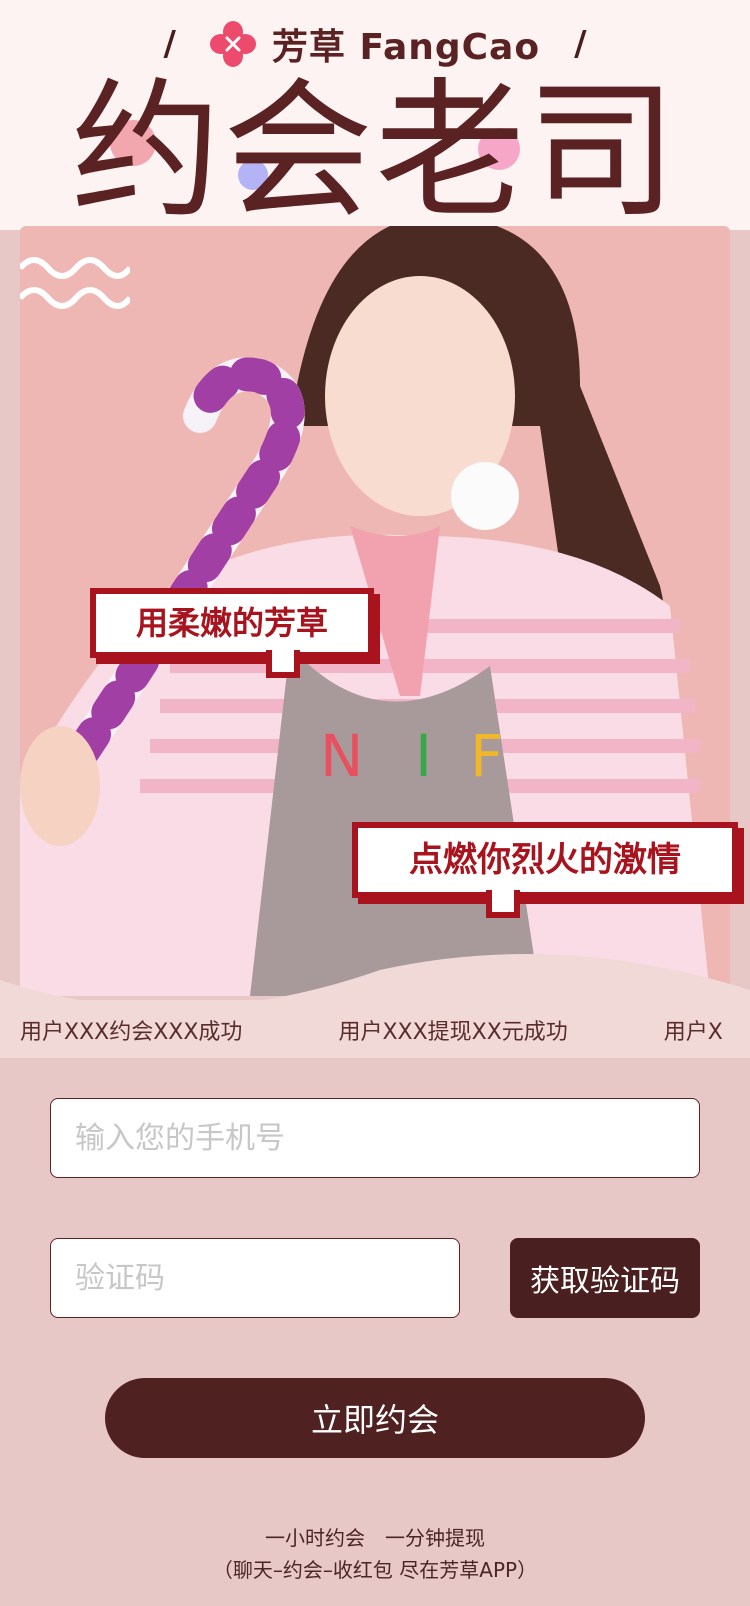  Describe the element at coordinates (232, 633) in the screenshot. I see `speech-bubble-1: 用柔嫩的芳草` at that location.